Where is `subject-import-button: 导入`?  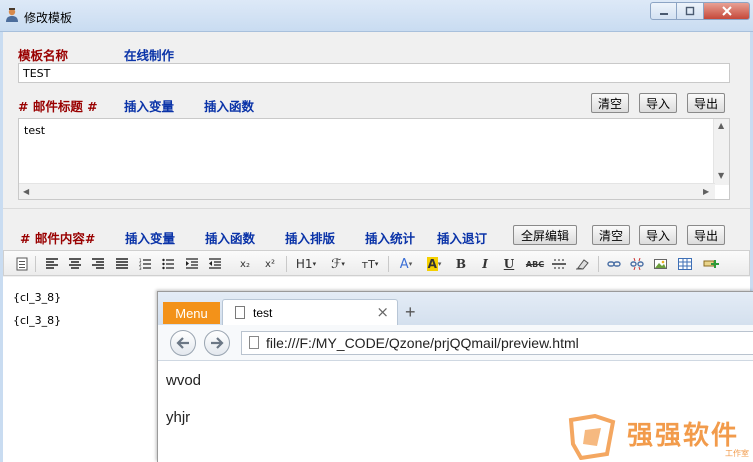 subject-import-button: 导入 is located at coordinates (658, 103).